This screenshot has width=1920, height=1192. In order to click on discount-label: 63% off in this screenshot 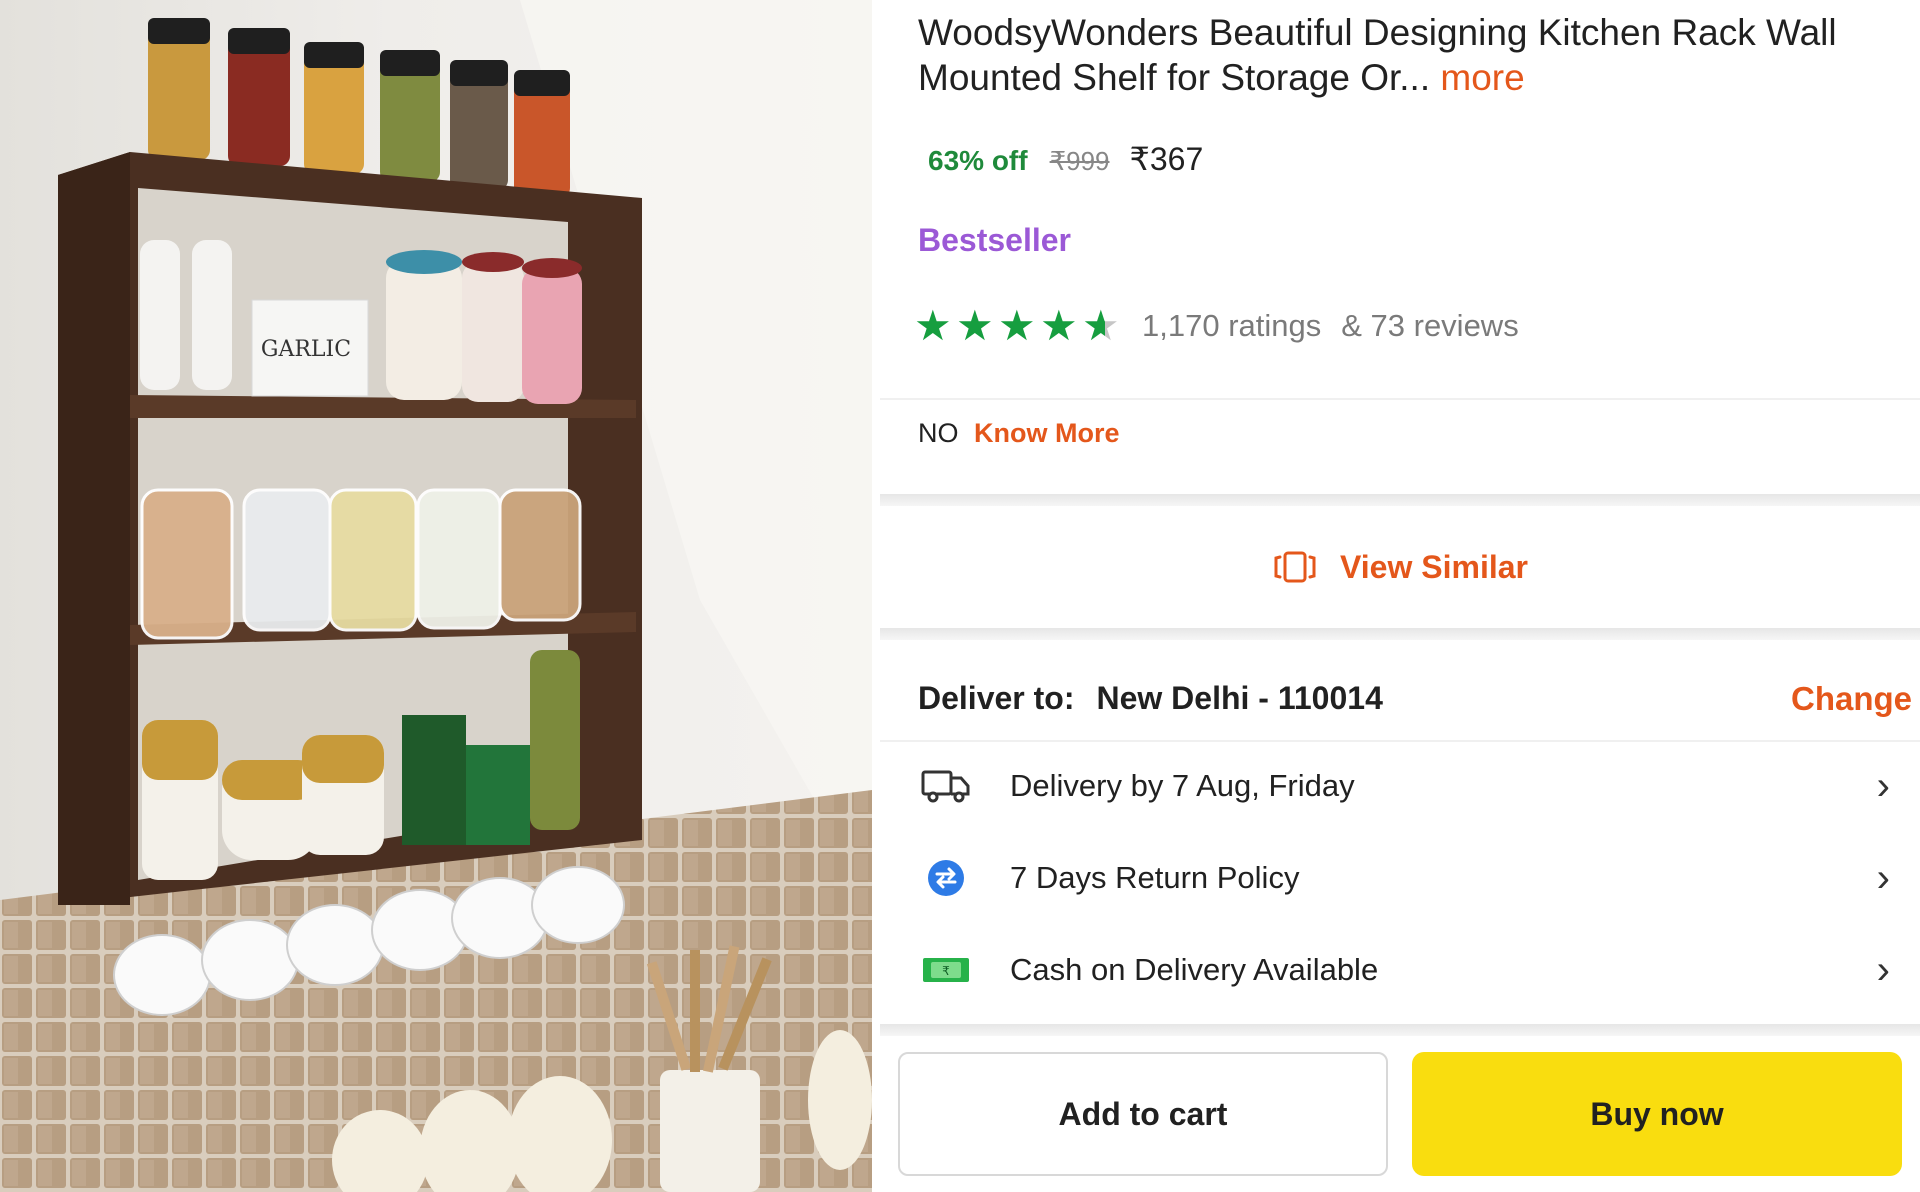, I will do `click(978, 160)`.